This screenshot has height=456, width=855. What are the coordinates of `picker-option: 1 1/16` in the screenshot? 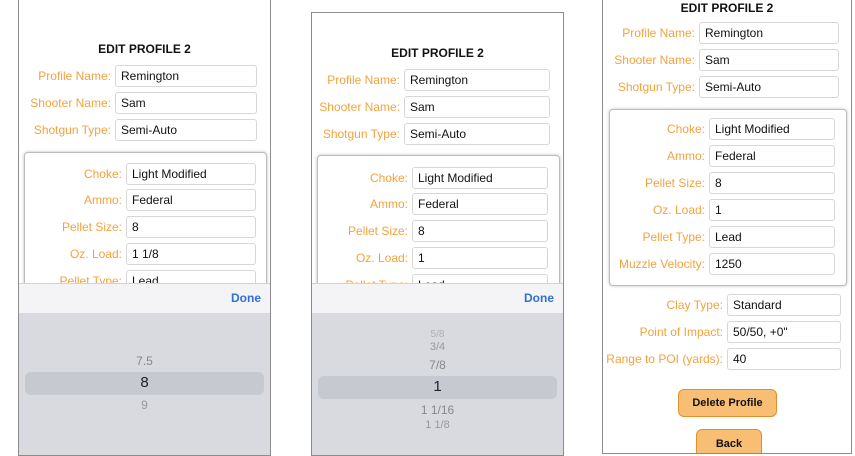 It's located at (437, 410).